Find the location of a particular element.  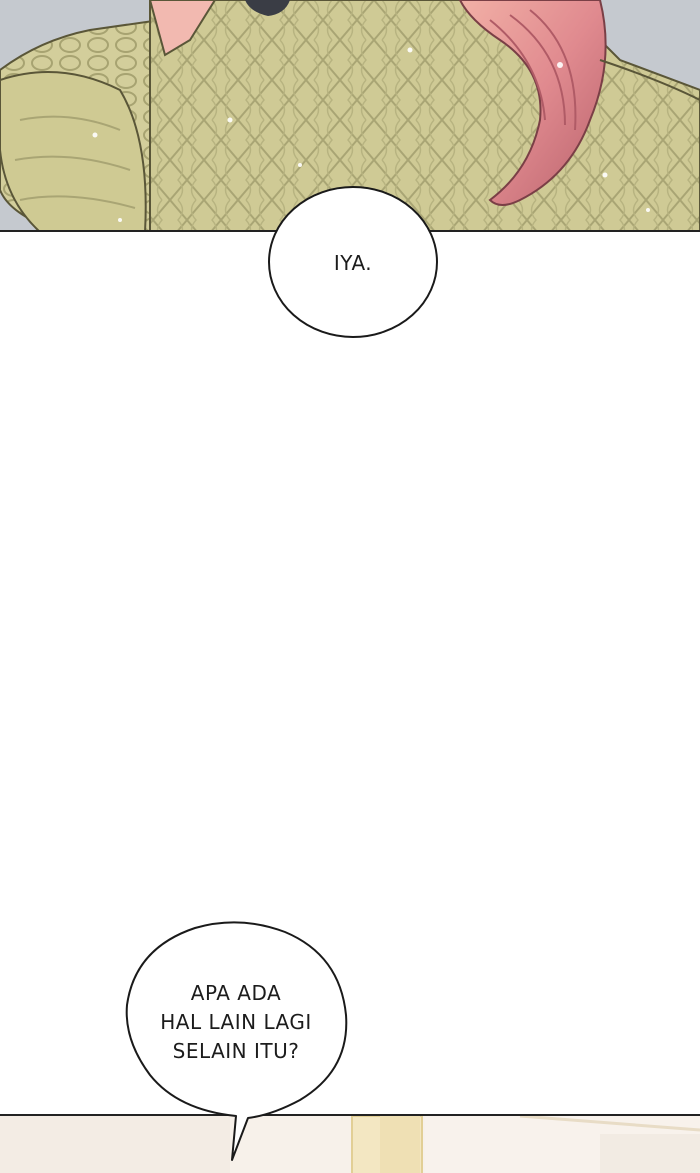

speech-bubble-2-line: SELAIN ITU? is located at coordinates (236, 1051).